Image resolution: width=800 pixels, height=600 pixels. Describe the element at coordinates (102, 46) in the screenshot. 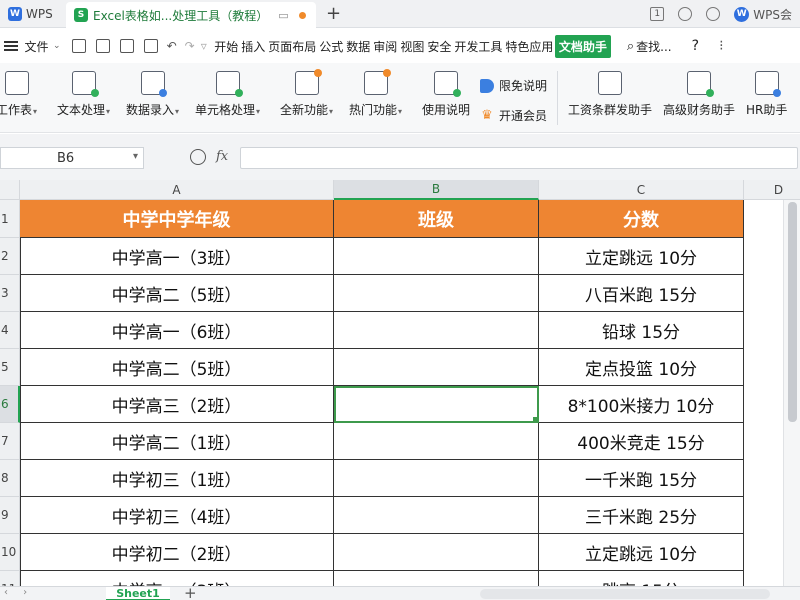

I see `export-icon` at that location.